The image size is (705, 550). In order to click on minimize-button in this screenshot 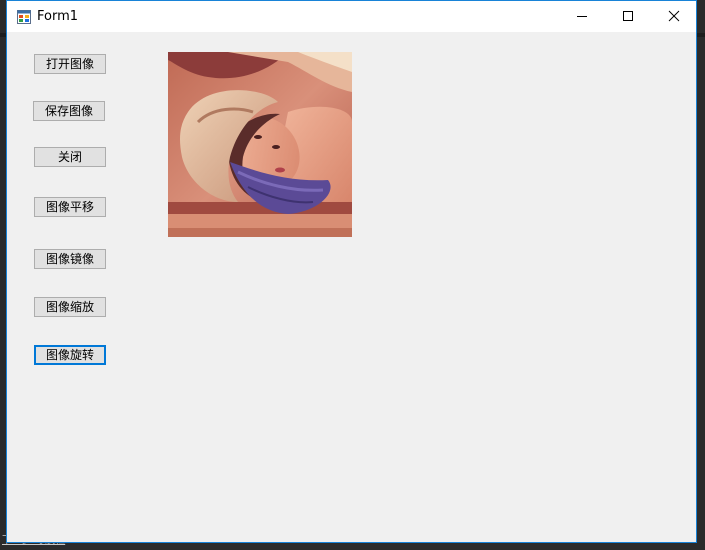, I will do `click(583, 16)`.